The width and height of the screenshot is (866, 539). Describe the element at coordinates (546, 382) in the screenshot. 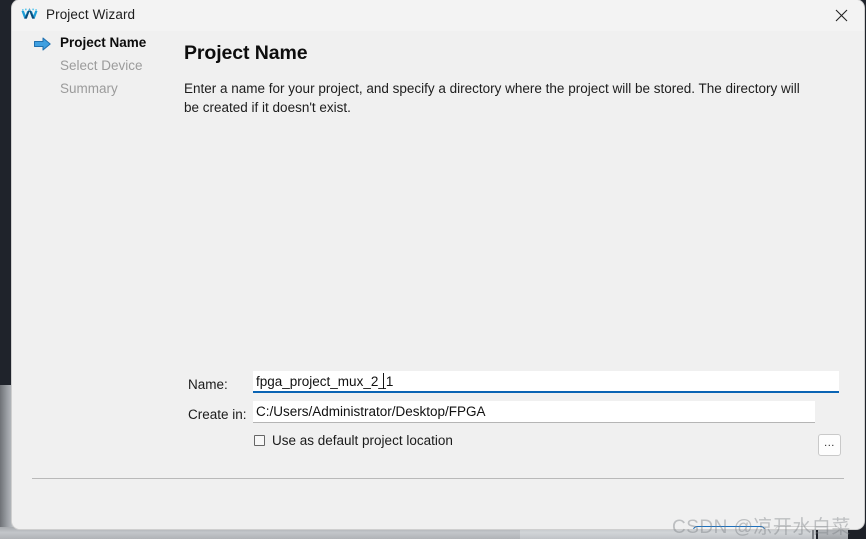

I see `name-input` at that location.